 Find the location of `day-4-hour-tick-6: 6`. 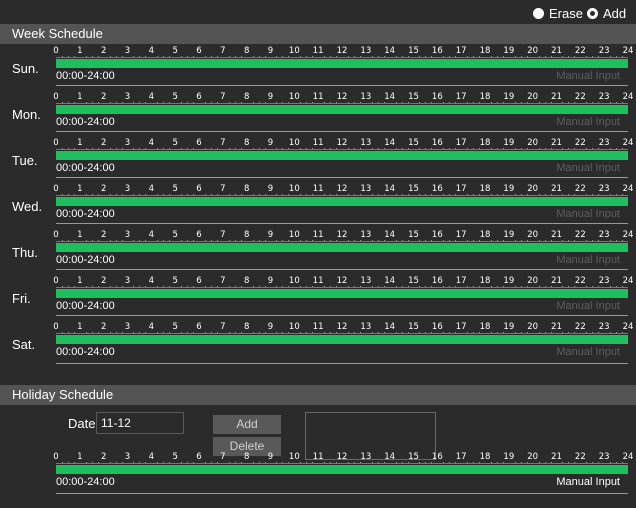

day-4-hour-tick-6: 6 is located at coordinates (199, 235).